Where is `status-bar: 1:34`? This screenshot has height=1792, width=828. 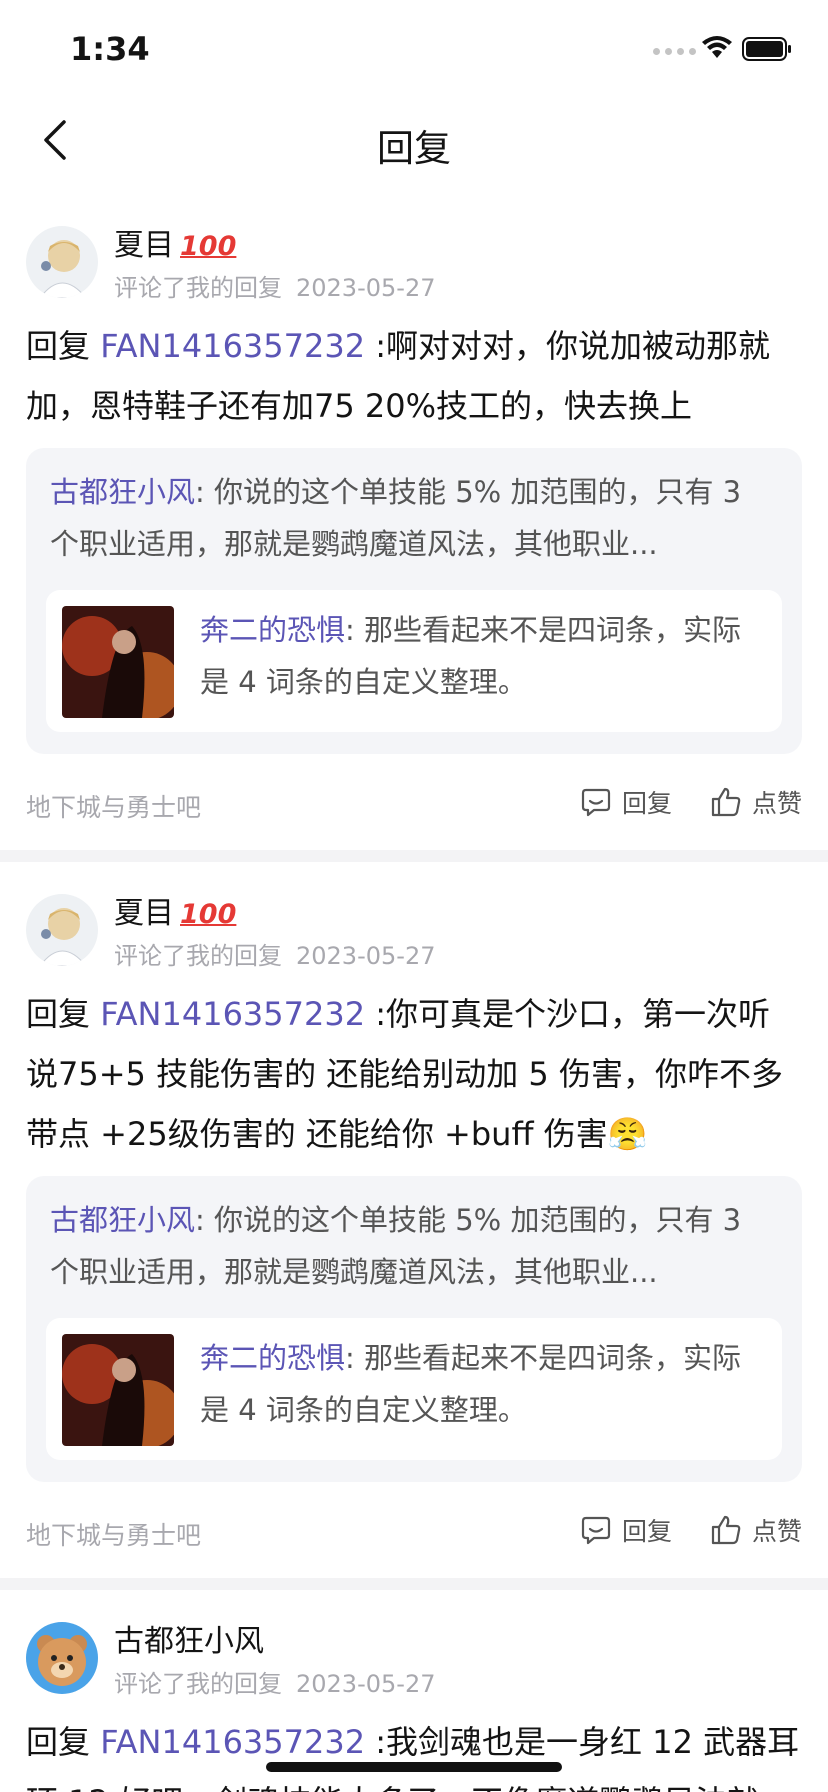 status-bar: 1:34 is located at coordinates (414, 50).